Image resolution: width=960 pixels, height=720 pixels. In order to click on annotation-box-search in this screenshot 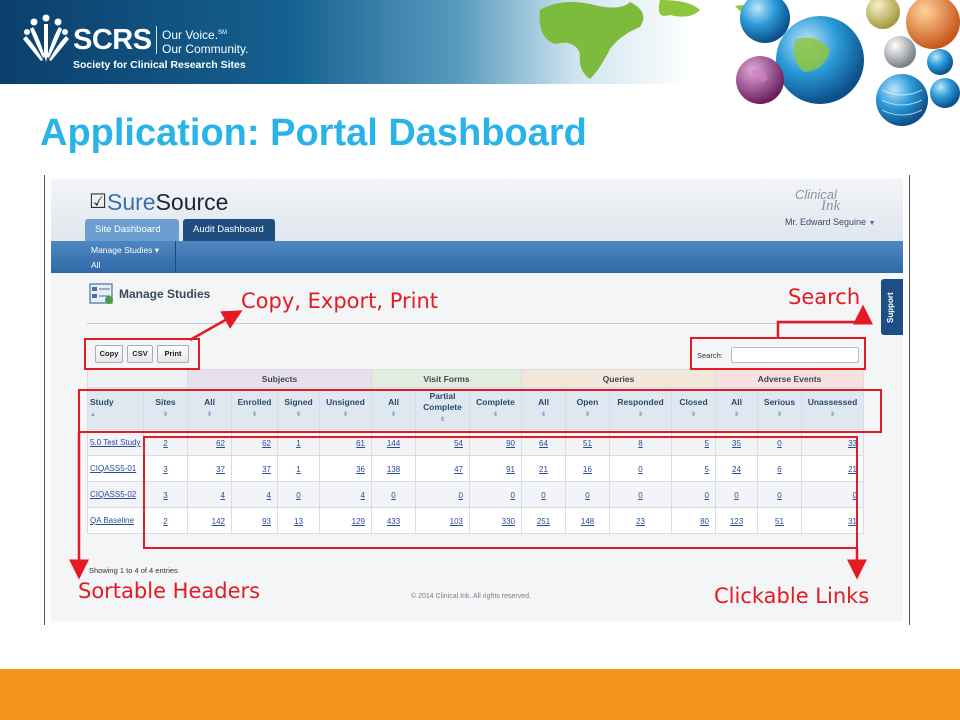, I will do `click(778, 353)`.